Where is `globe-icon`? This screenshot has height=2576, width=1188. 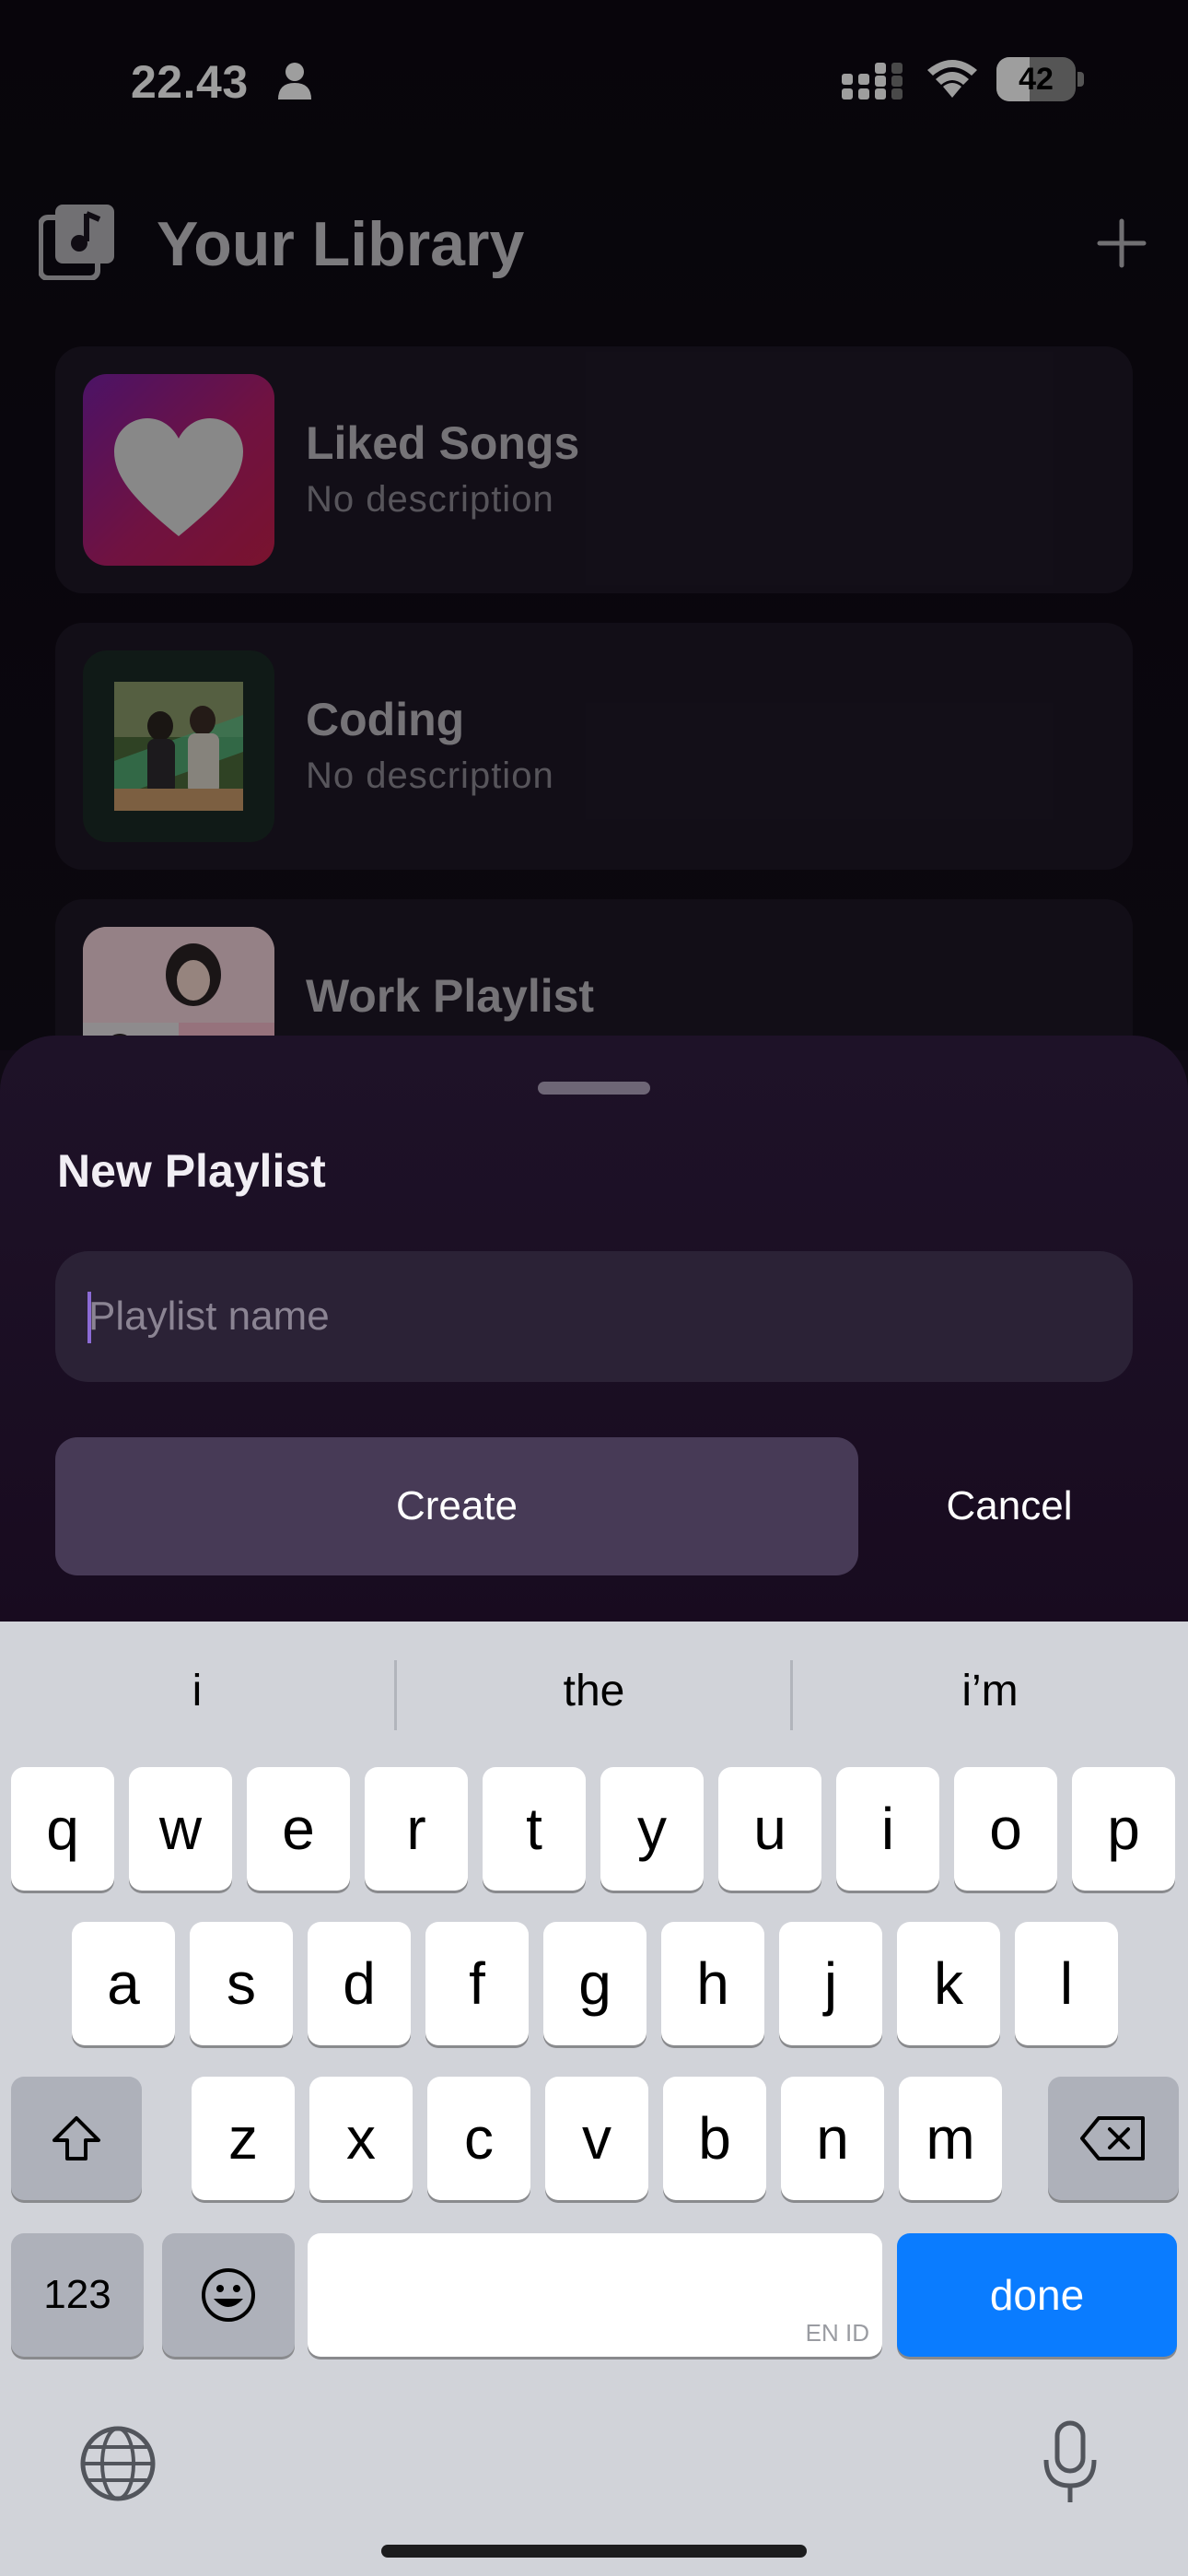
globe-icon is located at coordinates (117, 2463).